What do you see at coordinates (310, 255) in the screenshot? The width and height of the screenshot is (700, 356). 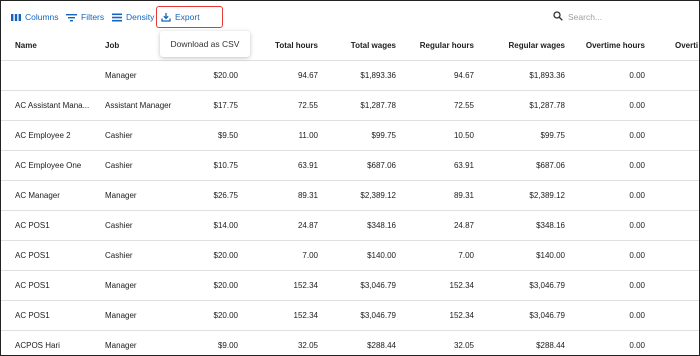 I see `cell-total-hours: 7.00` at bounding box center [310, 255].